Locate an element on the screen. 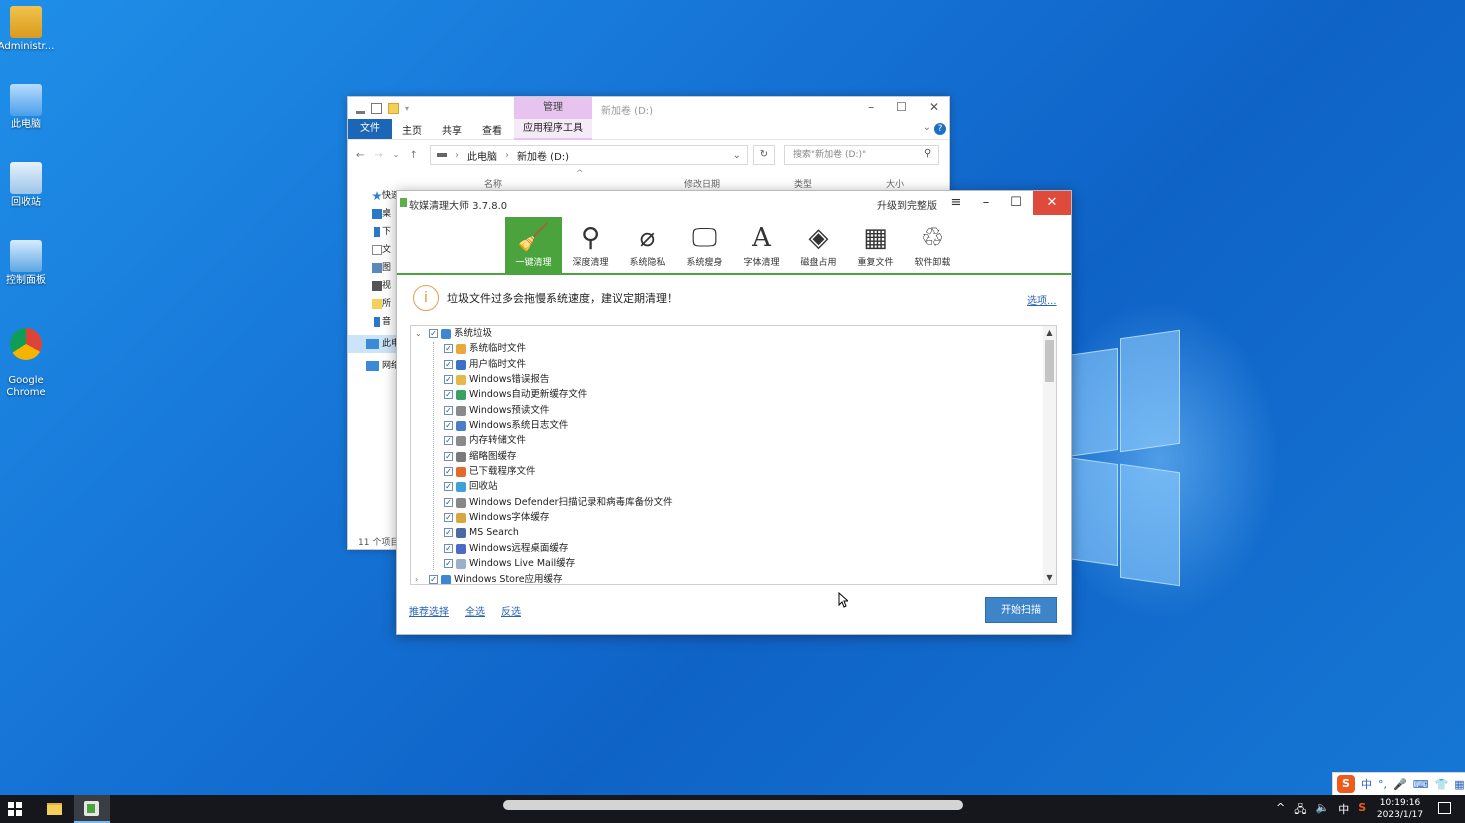  sidebar-item-quick-access: 快速 is located at coordinates (374, 196).